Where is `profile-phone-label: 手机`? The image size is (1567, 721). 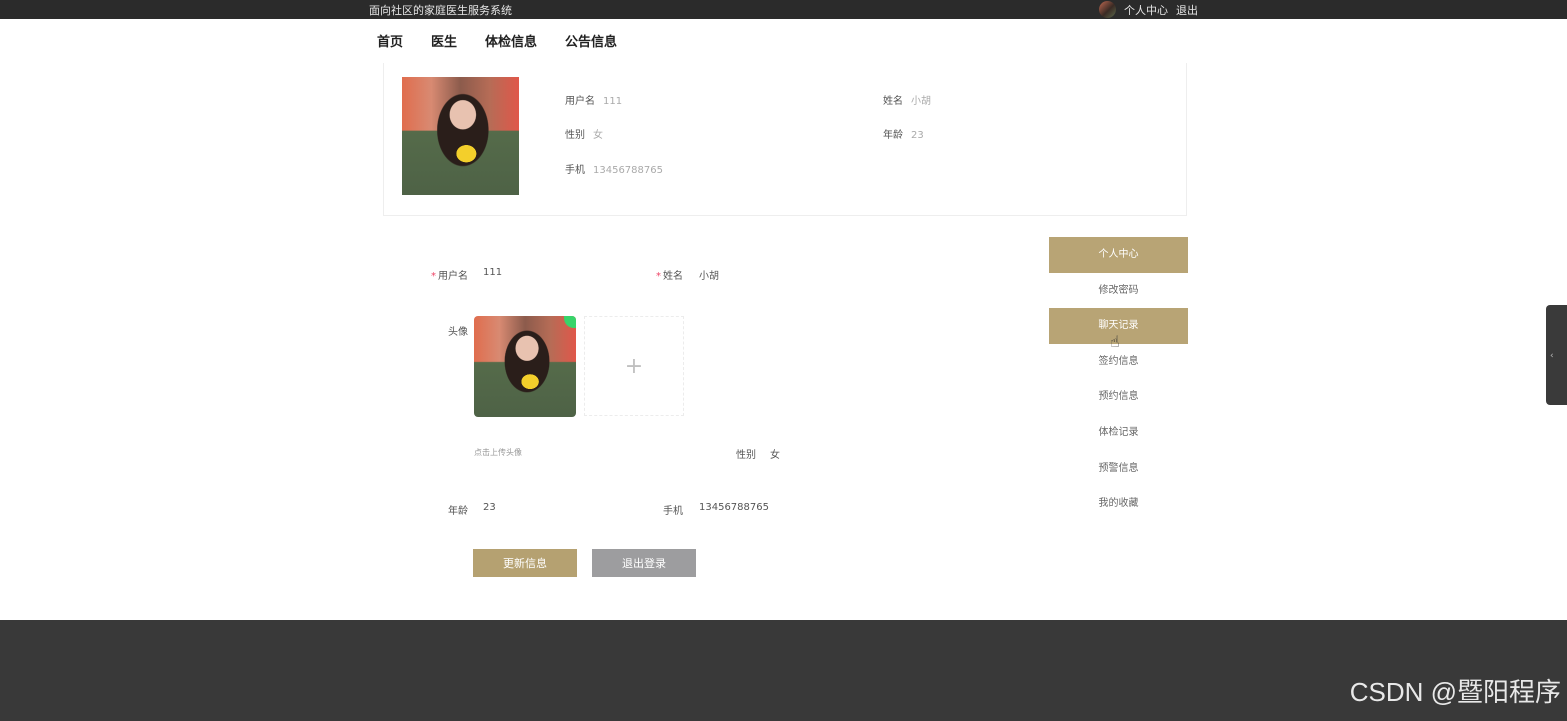
profile-phone-label: 手机 is located at coordinates (575, 170).